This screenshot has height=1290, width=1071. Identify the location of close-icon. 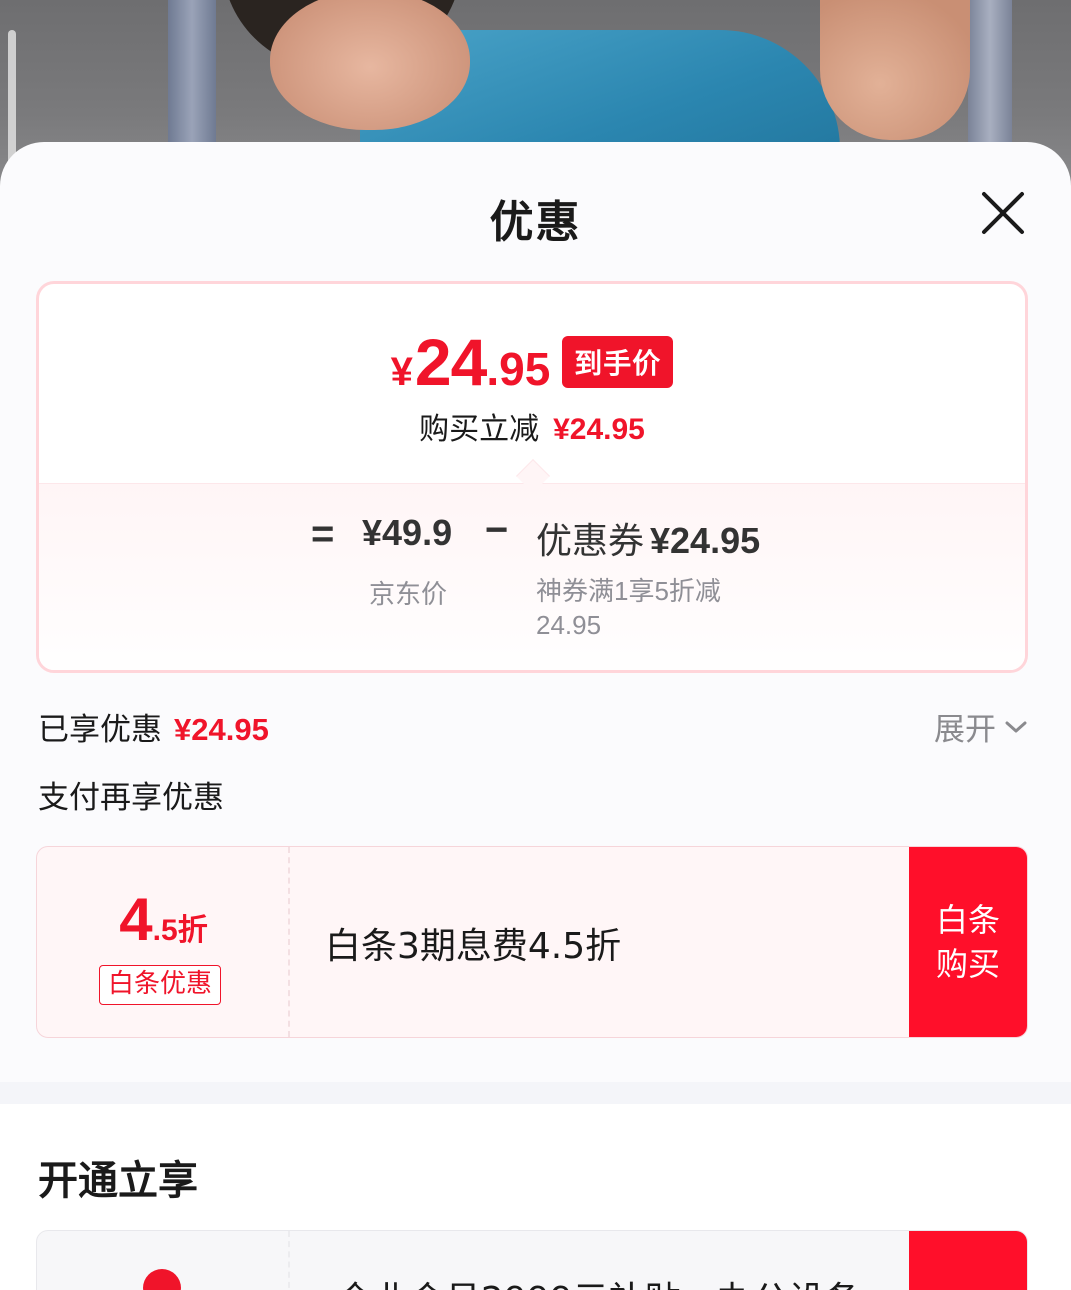
(1003, 213).